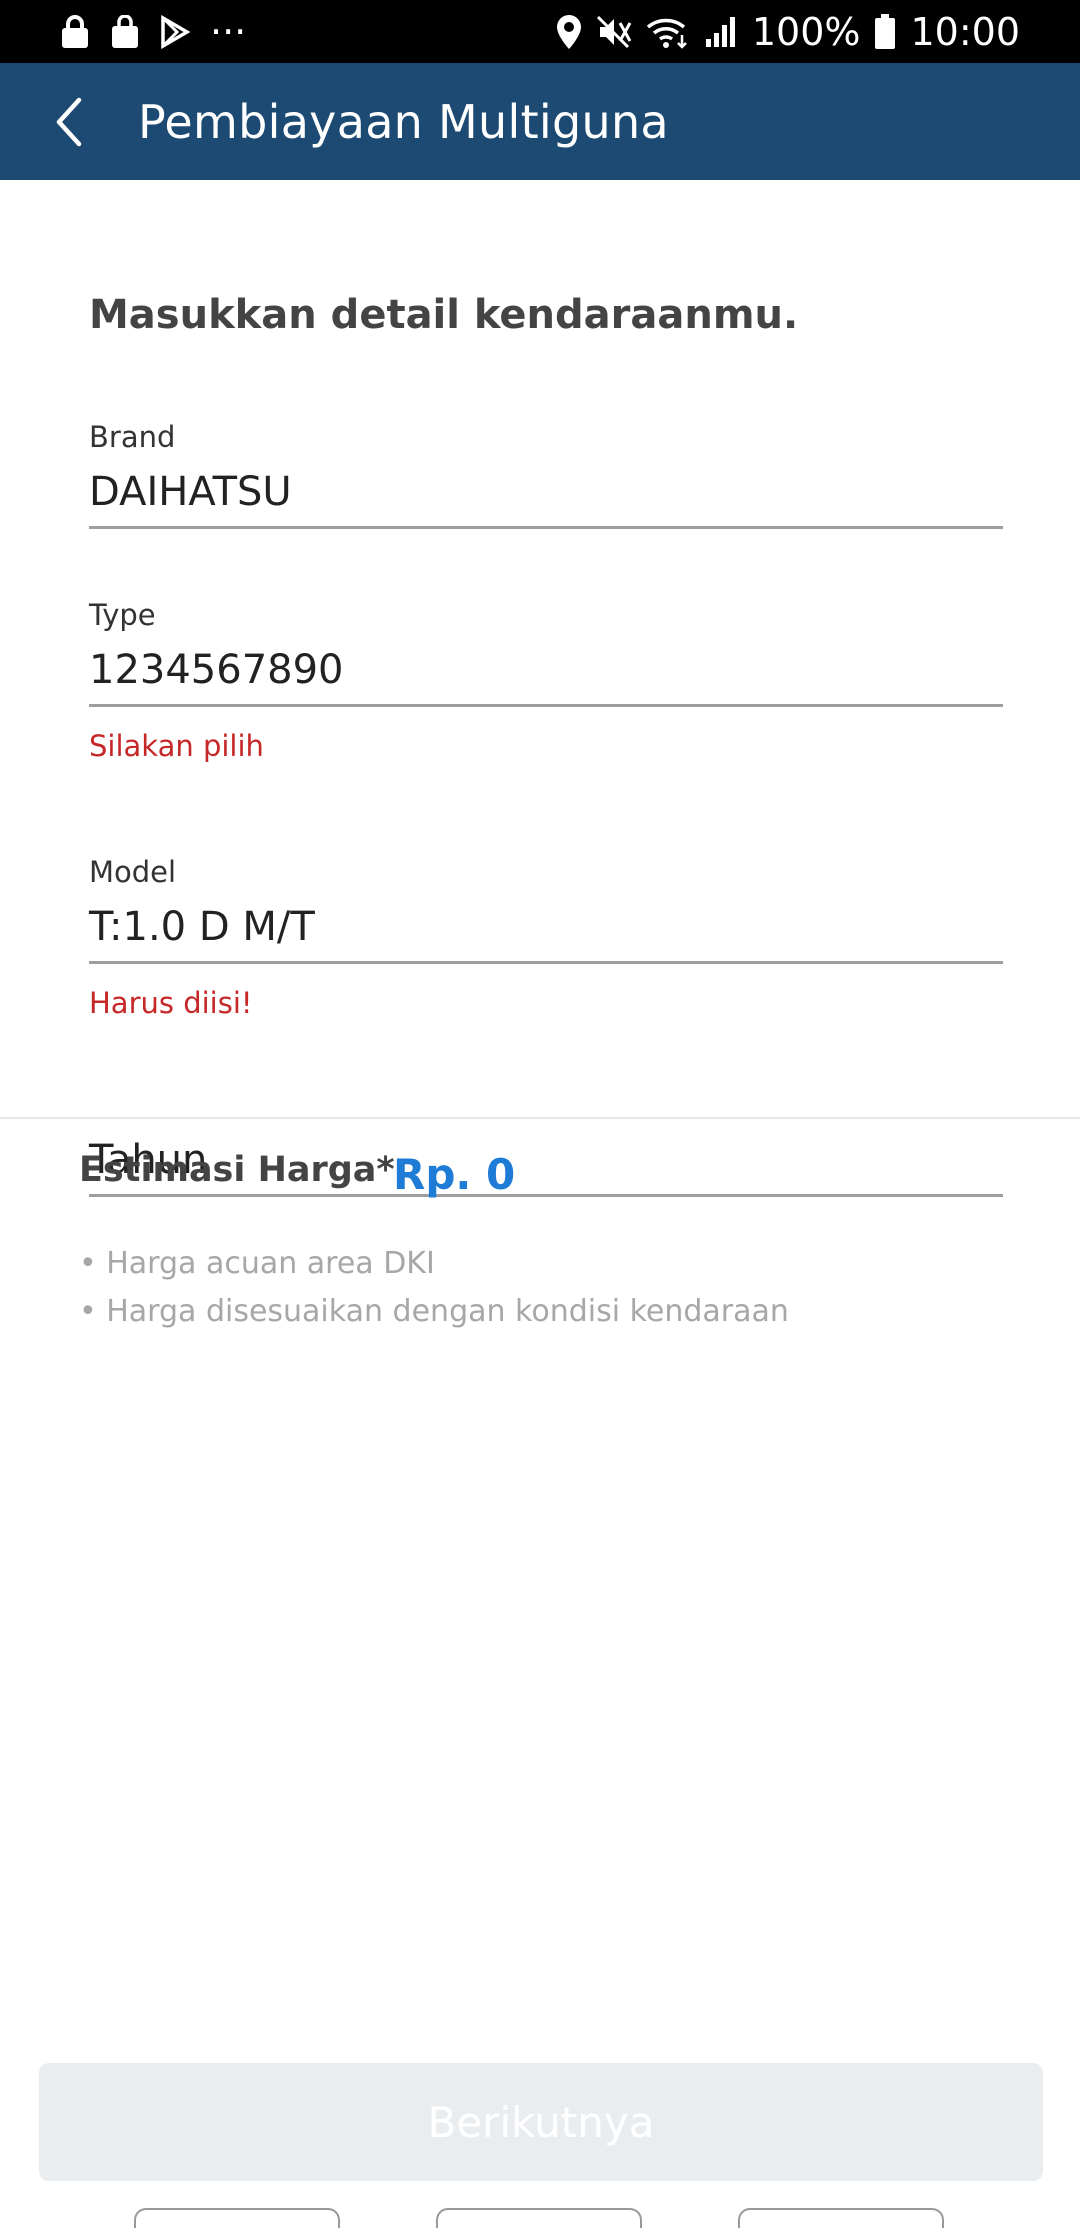 The width and height of the screenshot is (1080, 2228). I want to click on section-divider, so click(540, 1118).